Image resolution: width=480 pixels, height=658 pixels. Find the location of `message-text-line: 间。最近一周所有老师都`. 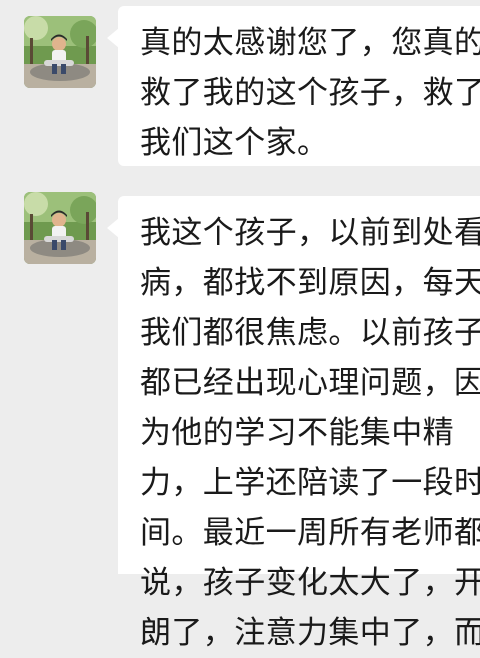

message-text-line: 间。最近一周所有老师都 is located at coordinates (310, 533).